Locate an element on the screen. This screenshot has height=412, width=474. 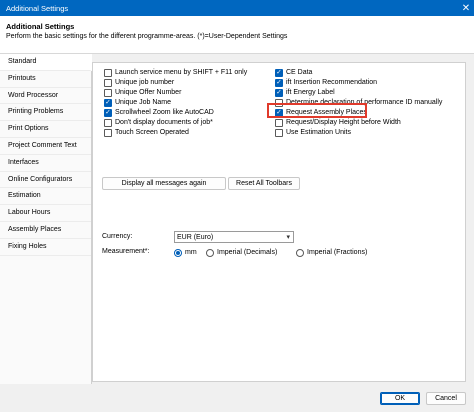
tab-estimation: Estimation is located at coordinates (45, 197).